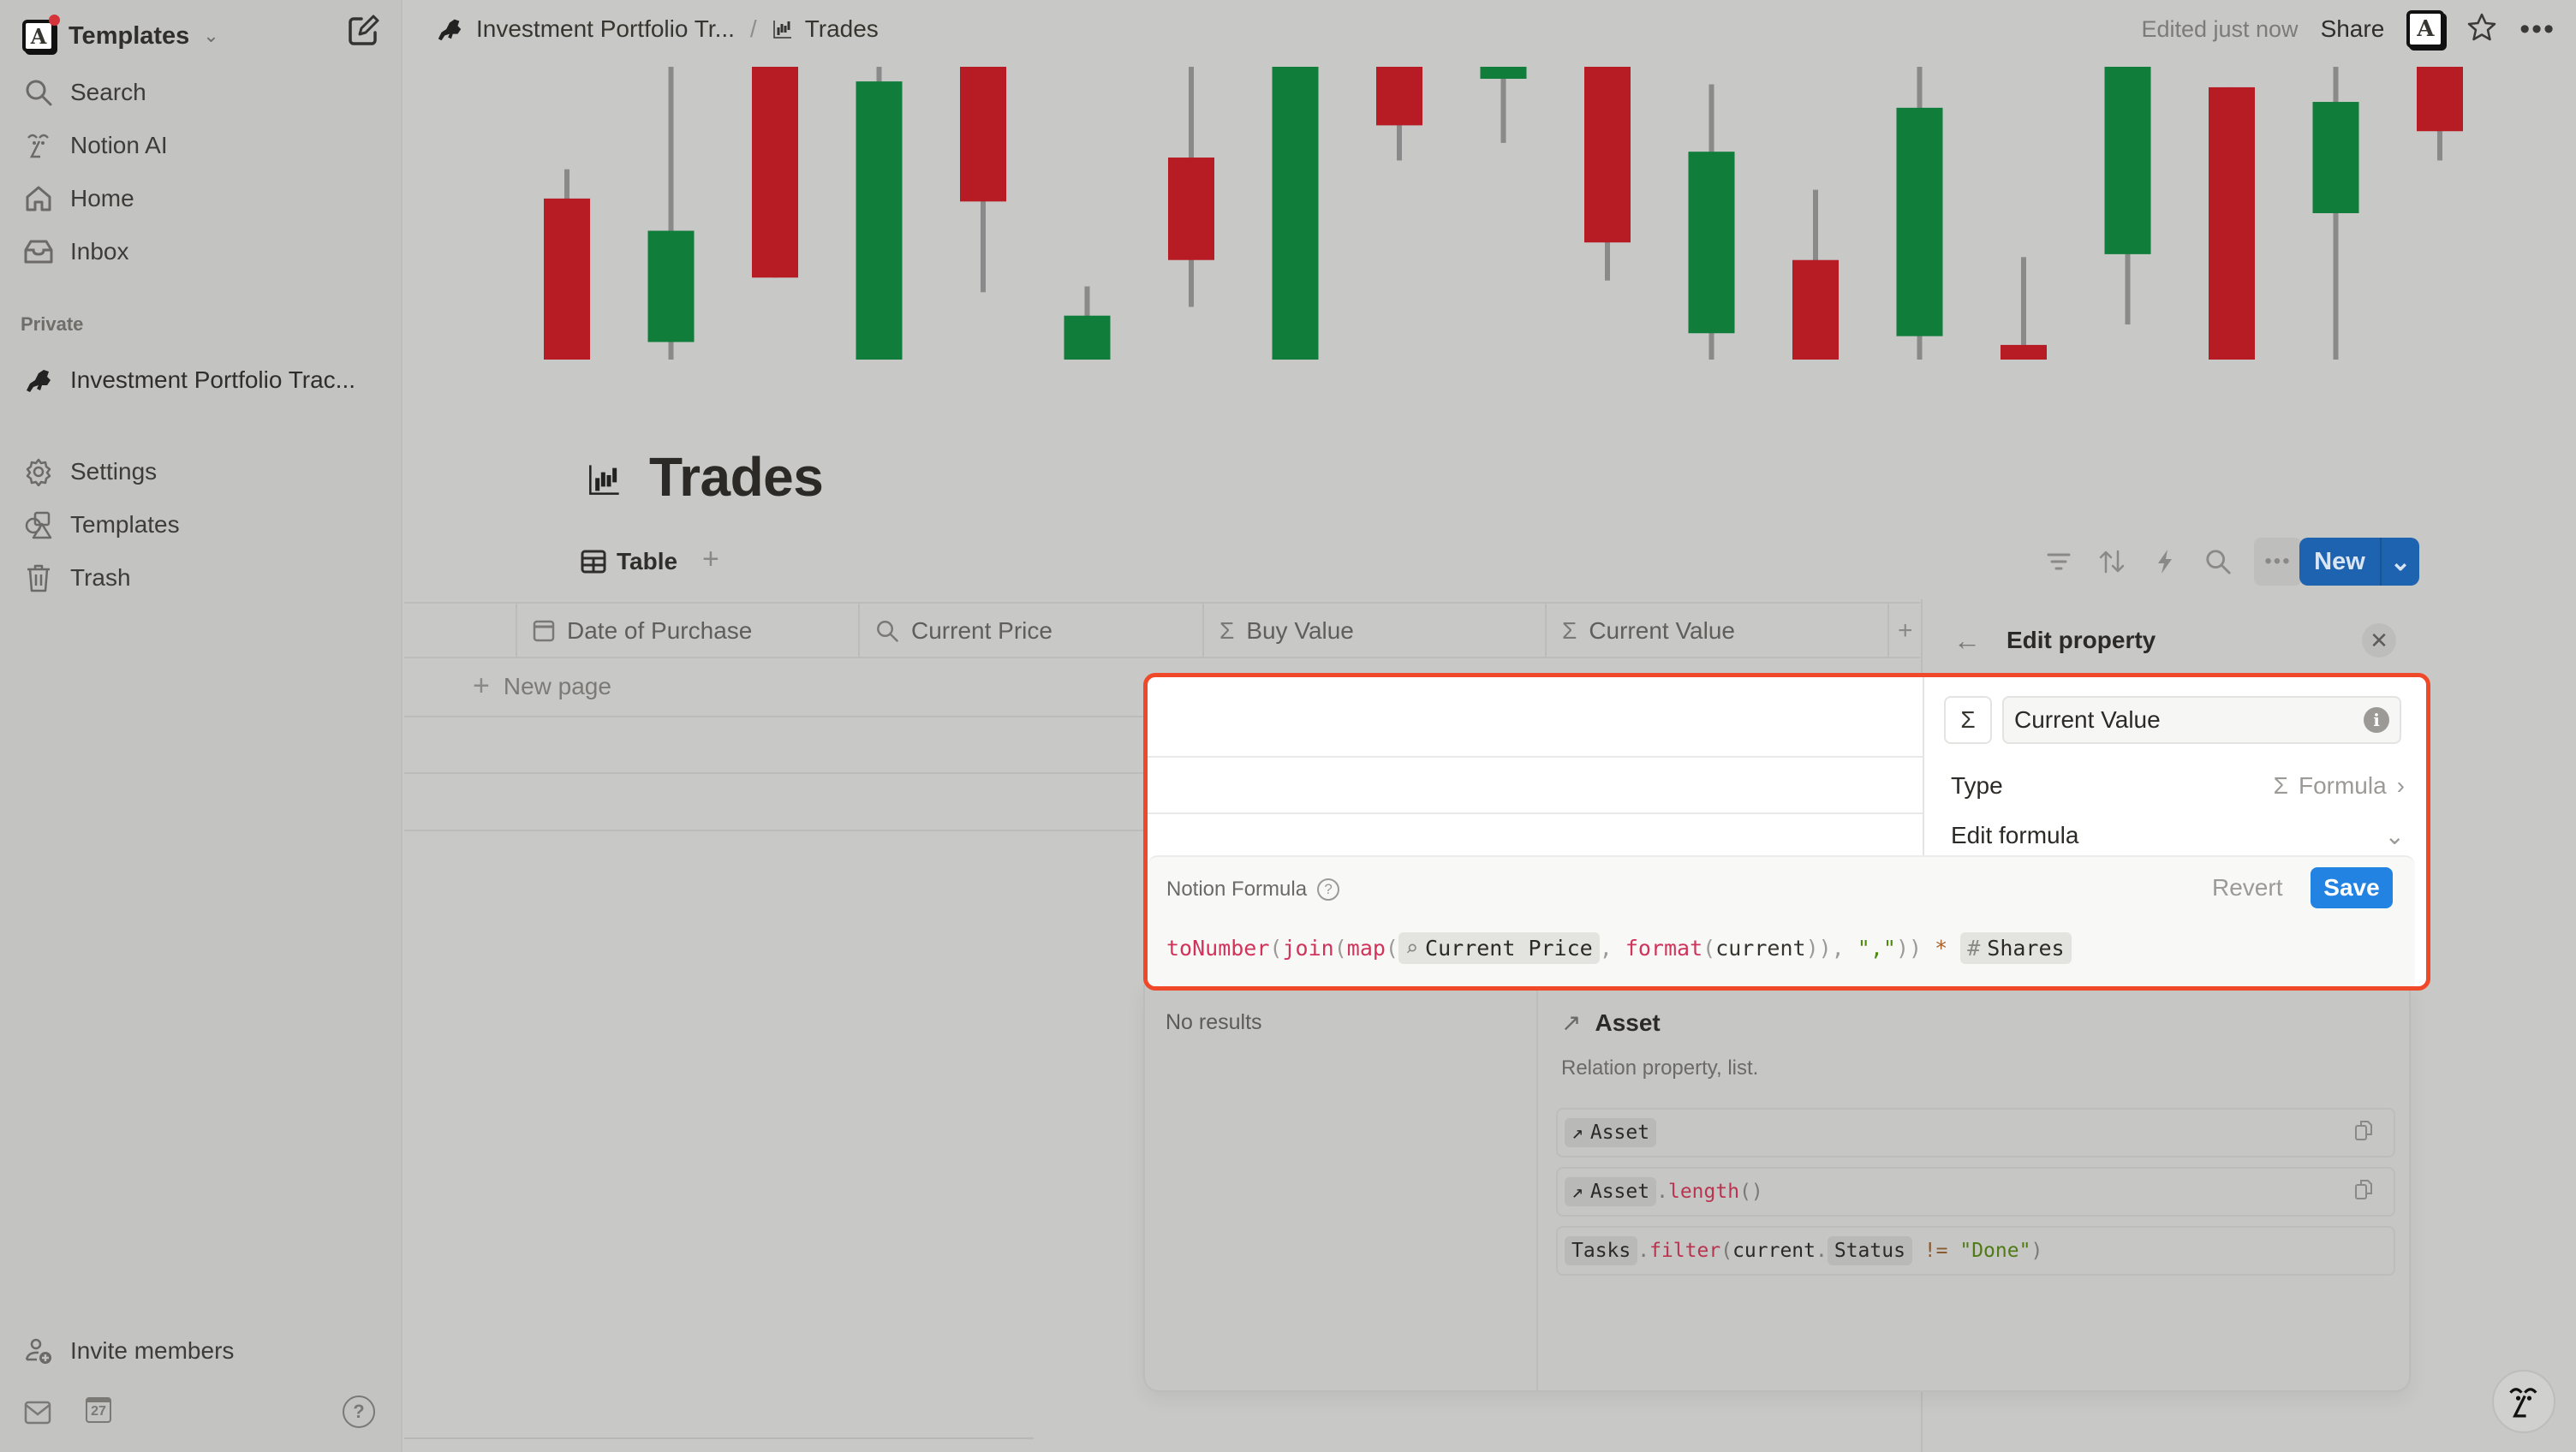 This screenshot has height=1452, width=2576. I want to click on close-icon: ✕, so click(2379, 640).